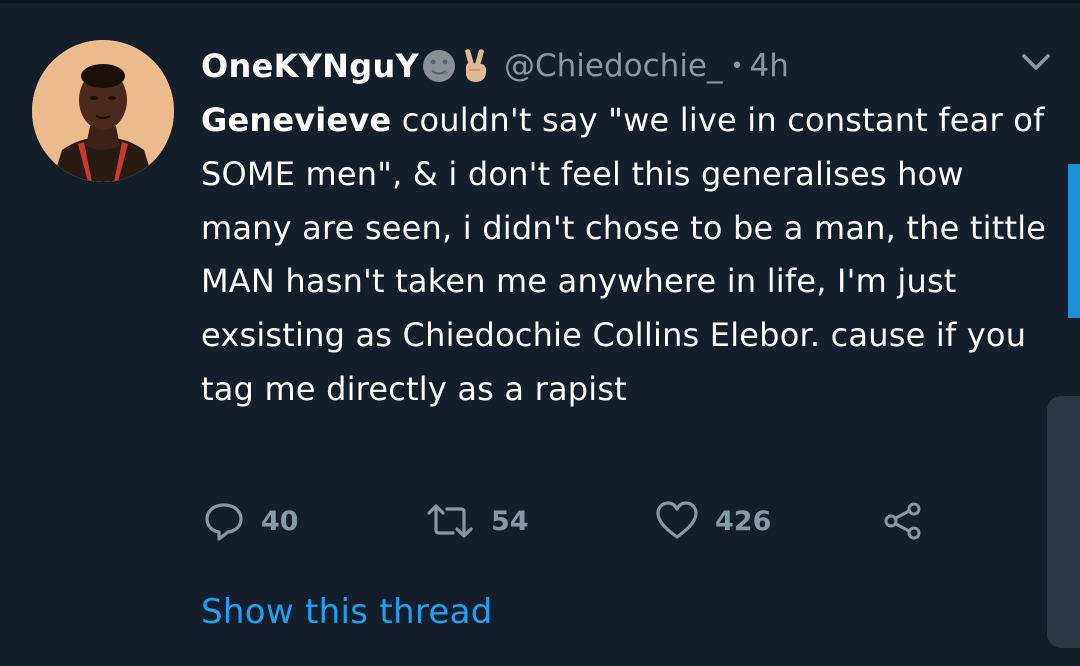 This screenshot has width=1080, height=666. What do you see at coordinates (540, 1) in the screenshot?
I see `top-divider` at bounding box center [540, 1].